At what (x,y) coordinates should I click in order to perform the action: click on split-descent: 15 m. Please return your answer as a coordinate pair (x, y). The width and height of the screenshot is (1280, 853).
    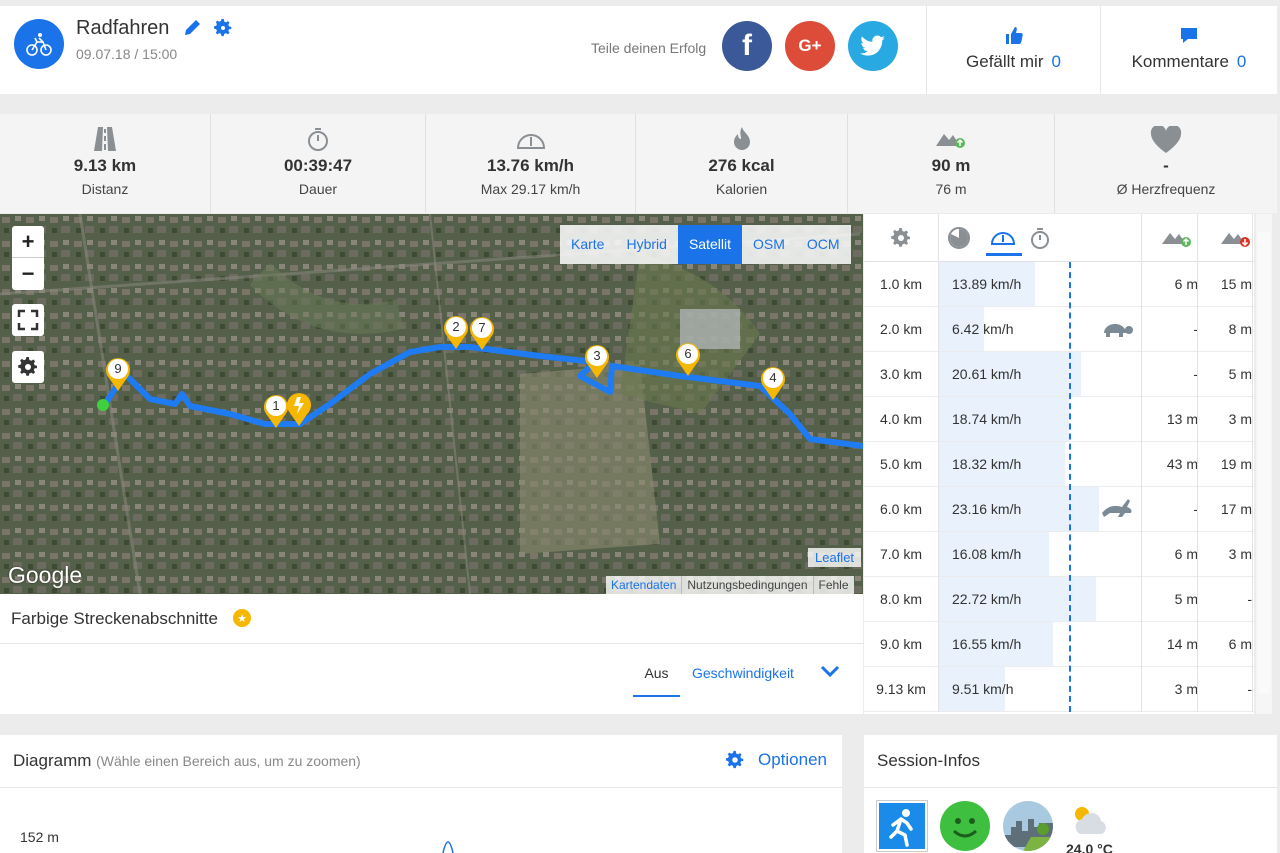
    Looking at the image, I should click on (1236, 284).